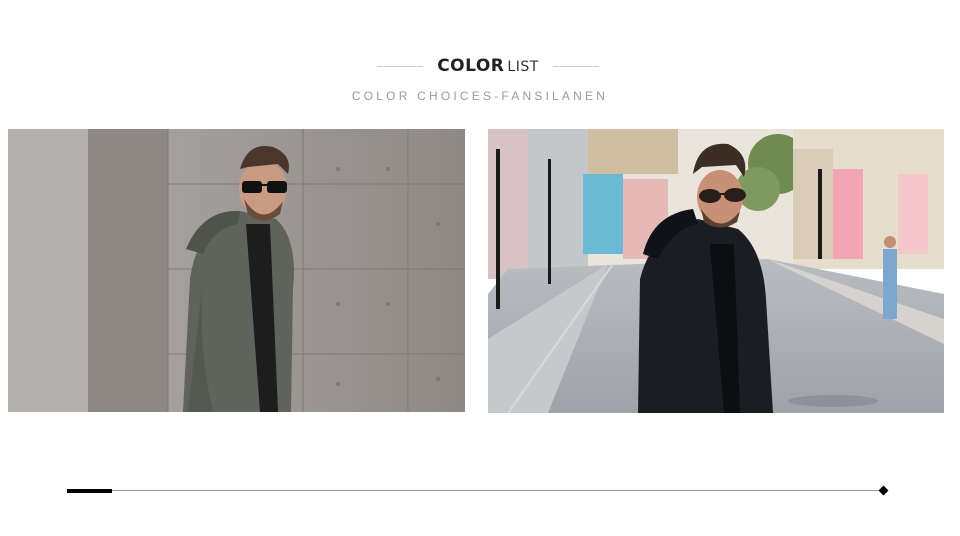  I want to click on diamond-end-icon, so click(883, 490).